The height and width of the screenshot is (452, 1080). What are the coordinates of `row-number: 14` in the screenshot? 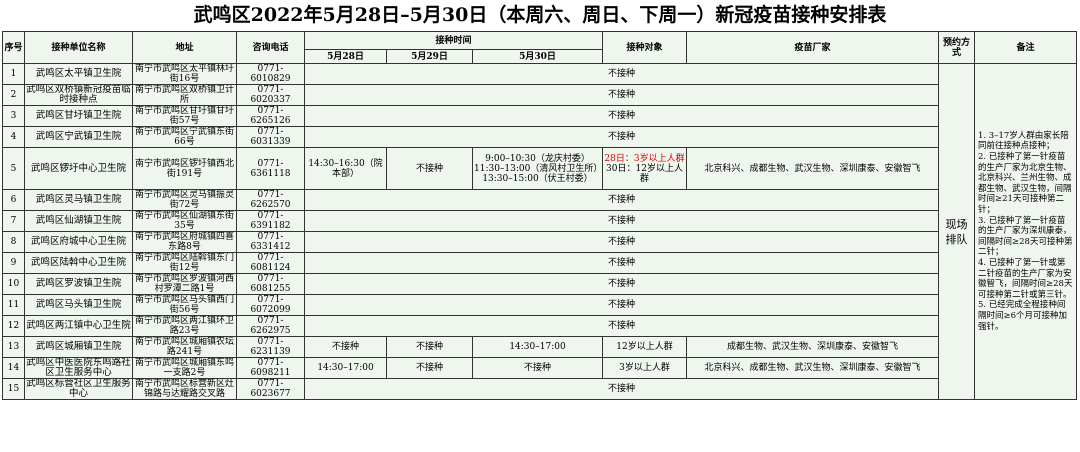 It's located at (13, 368).